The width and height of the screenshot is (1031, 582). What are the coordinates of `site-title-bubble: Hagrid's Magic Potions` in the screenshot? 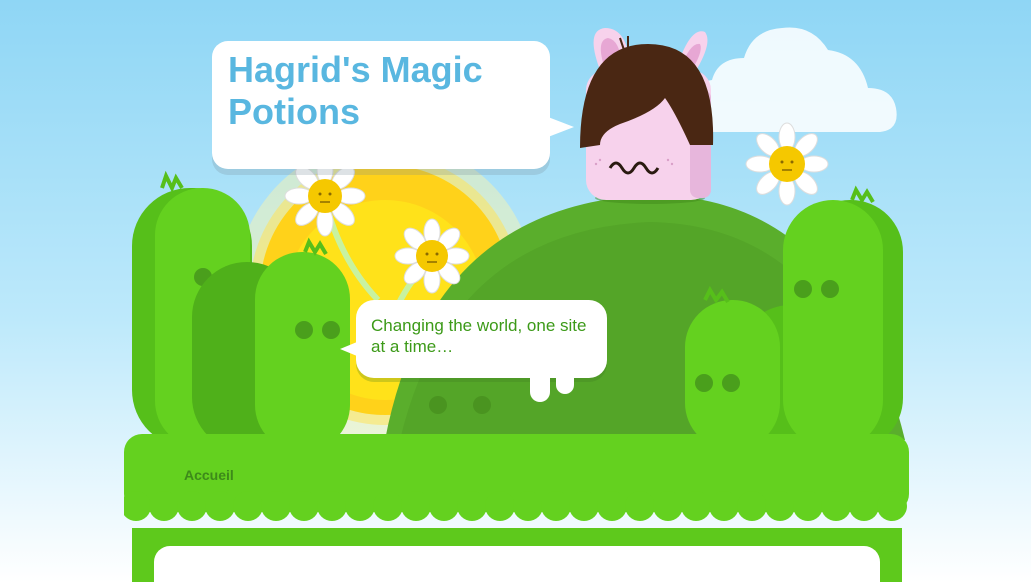 It's located at (393, 105).